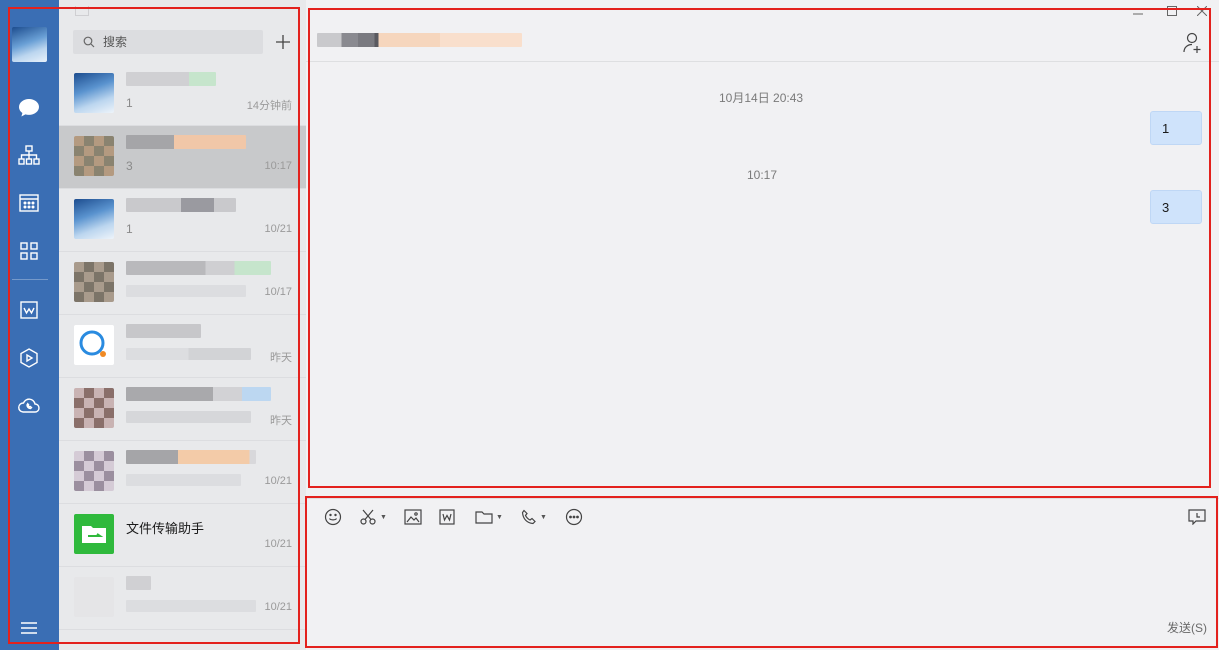 This screenshot has width=1219, height=650. What do you see at coordinates (1176, 128) in the screenshot?
I see `message-bubble: 1` at bounding box center [1176, 128].